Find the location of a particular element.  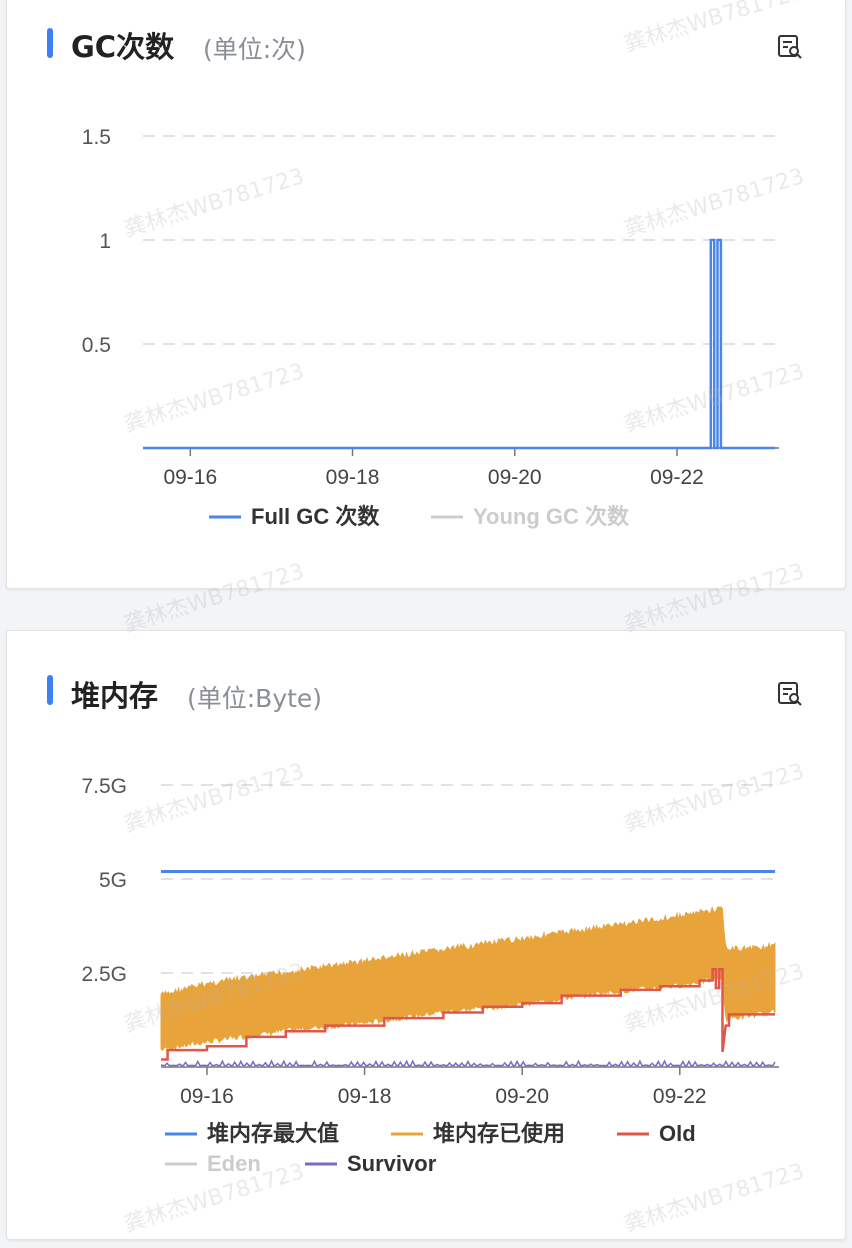

y-tick-label: 7.5G is located at coordinates (104, 786).